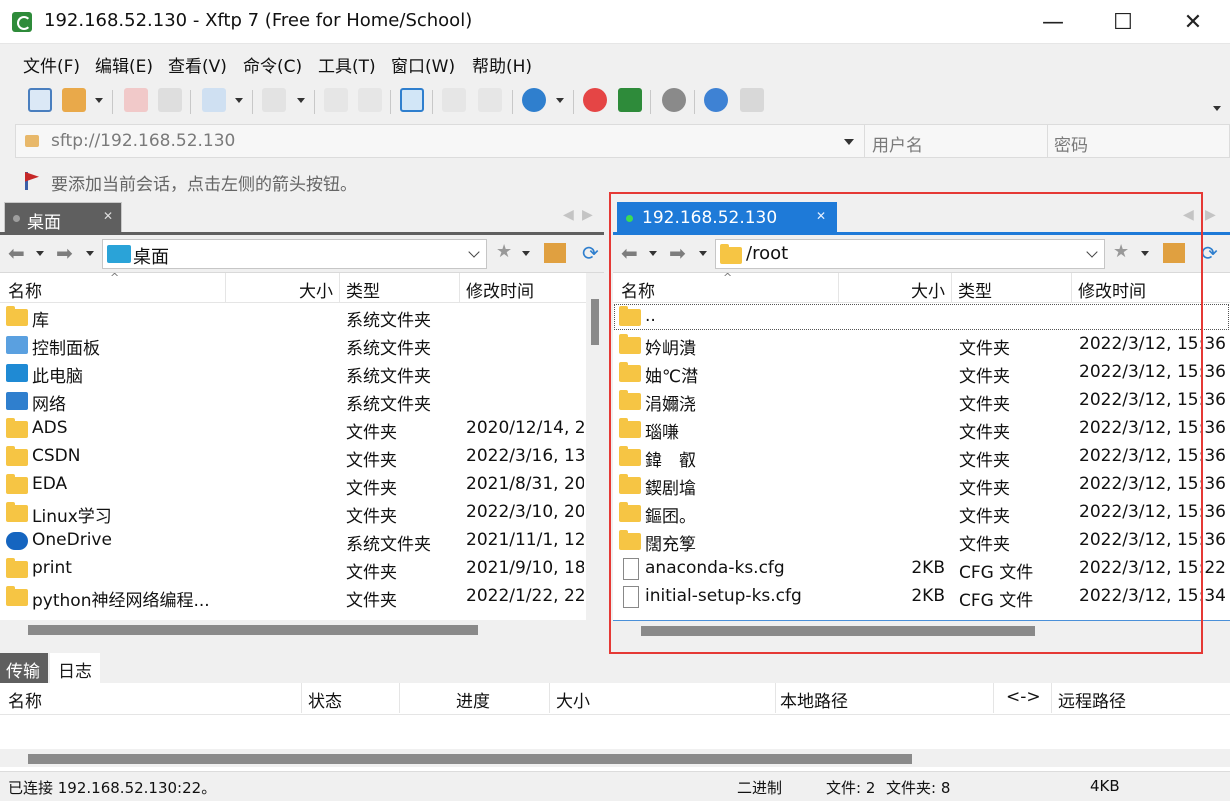 Image resolution: width=1230 pixels, height=801 pixels. What do you see at coordinates (615, 758) in the screenshot?
I see `transfer-hscrollbar` at bounding box center [615, 758].